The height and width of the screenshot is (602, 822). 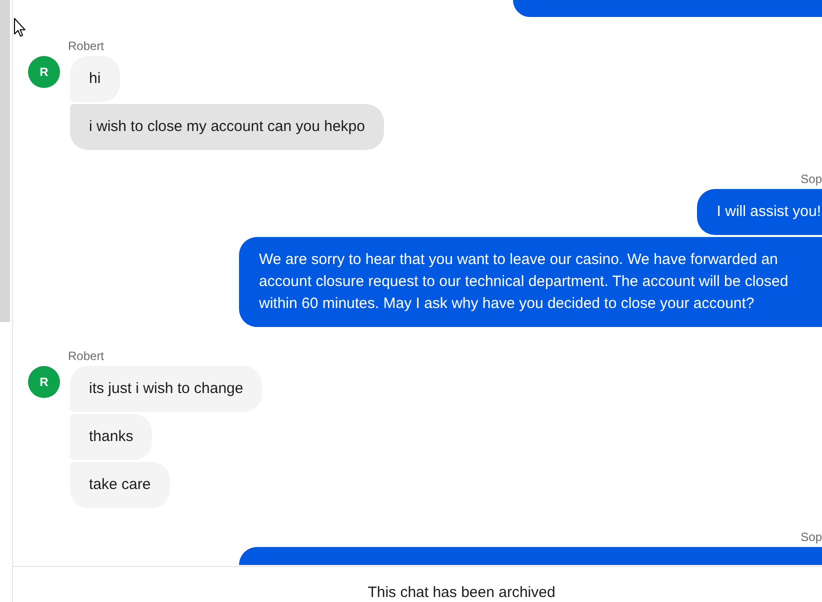 What do you see at coordinates (530, 282) in the screenshot?
I see `message-bubble: We are sorry to hear that you want to leave our casino. We have forwarded an account closure request to our technical department. The account will be closed within 60 minutes. May I ask why have you decided to close your account?` at bounding box center [530, 282].